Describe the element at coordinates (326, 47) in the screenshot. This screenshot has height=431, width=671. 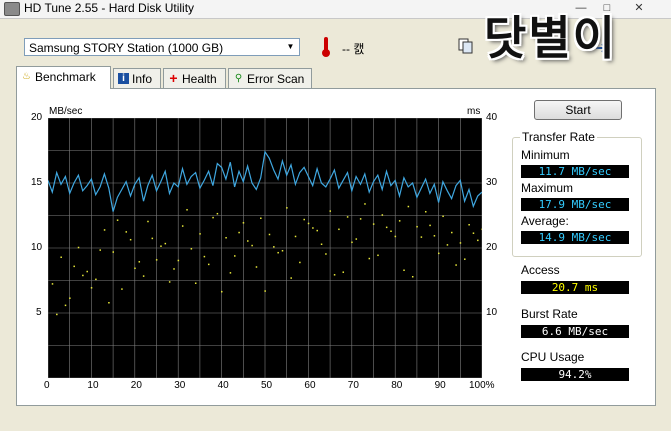
I see `thermometer-icon` at that location.